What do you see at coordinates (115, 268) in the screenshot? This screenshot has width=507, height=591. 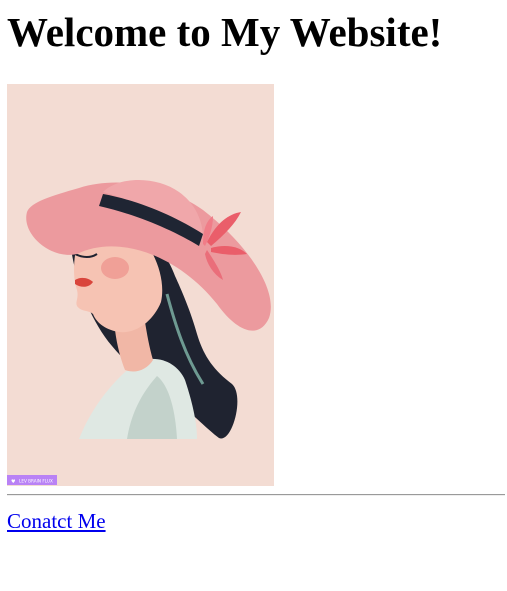 I see `cheek-blush` at bounding box center [115, 268].